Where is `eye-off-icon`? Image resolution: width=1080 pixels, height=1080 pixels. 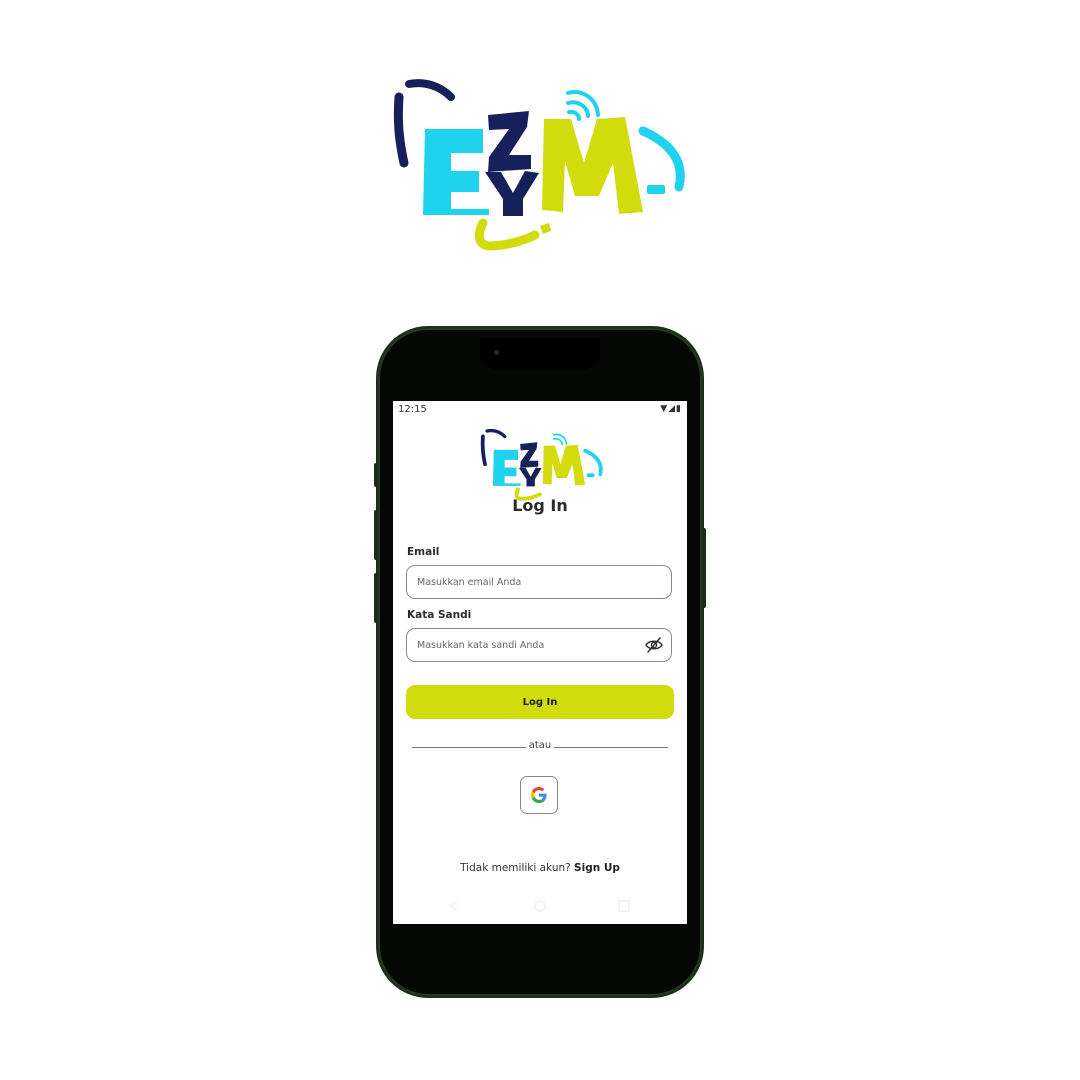
eye-off-icon is located at coordinates (654, 645).